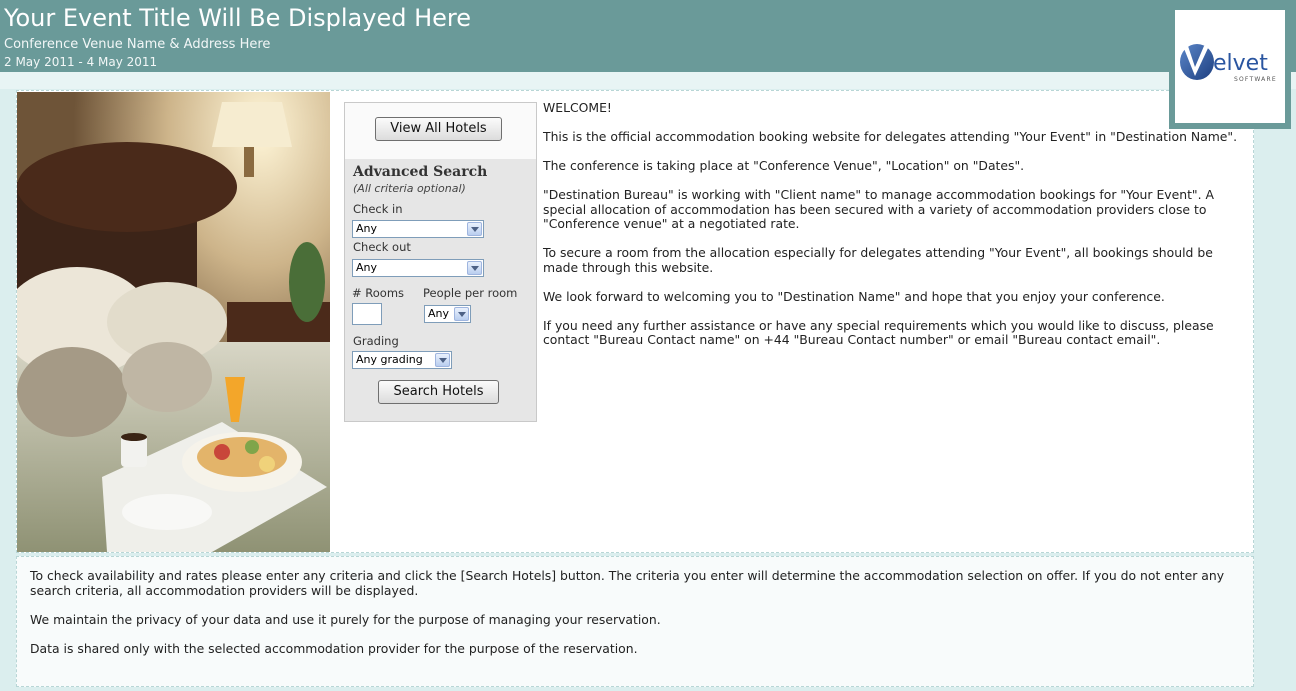 Image resolution: width=1296 pixels, height=691 pixels. Describe the element at coordinates (470, 293) in the screenshot. I see `people-per-room-label: People per room` at that location.